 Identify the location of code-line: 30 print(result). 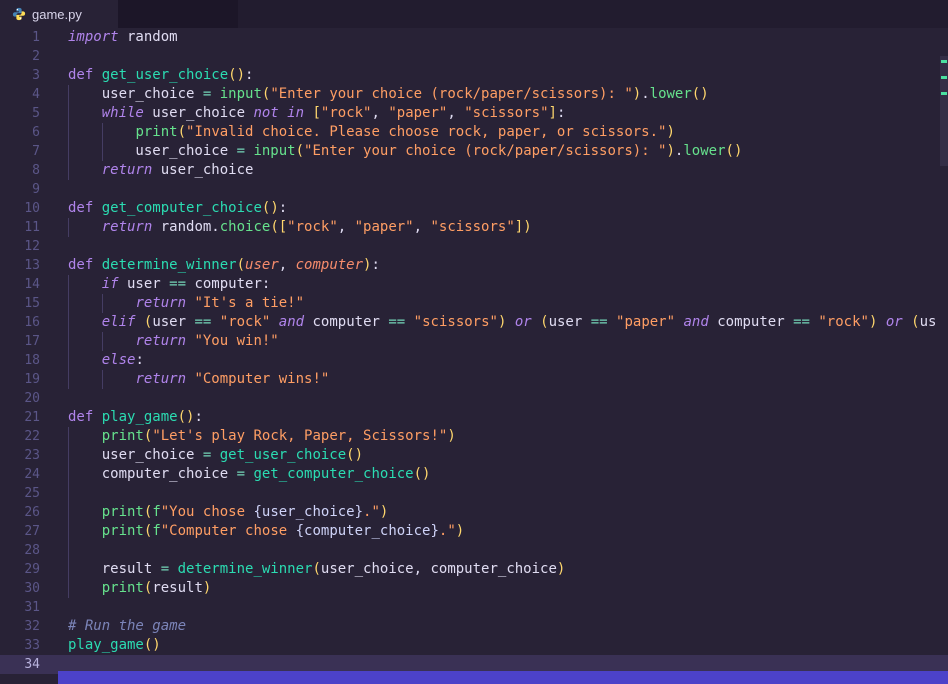
(474, 588).